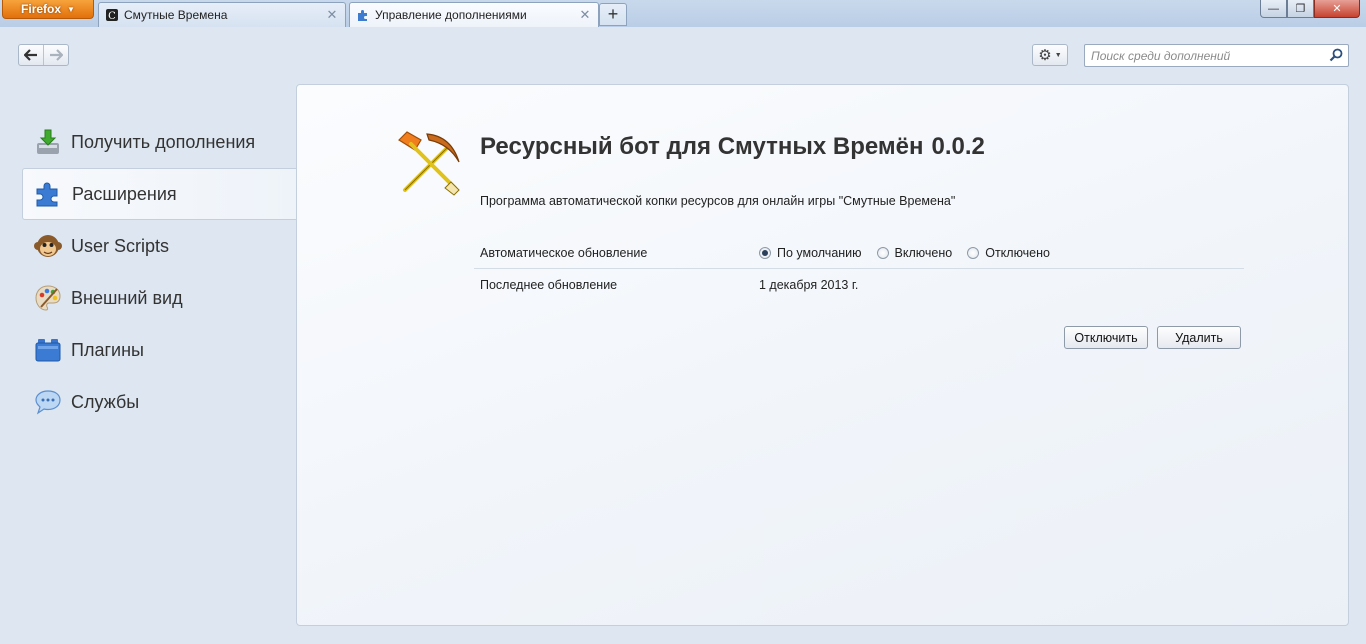 Image resolution: width=1366 pixels, height=644 pixels. Describe the element at coordinates (429, 163) in the screenshot. I see `pickaxe-shovel-icon` at that location.